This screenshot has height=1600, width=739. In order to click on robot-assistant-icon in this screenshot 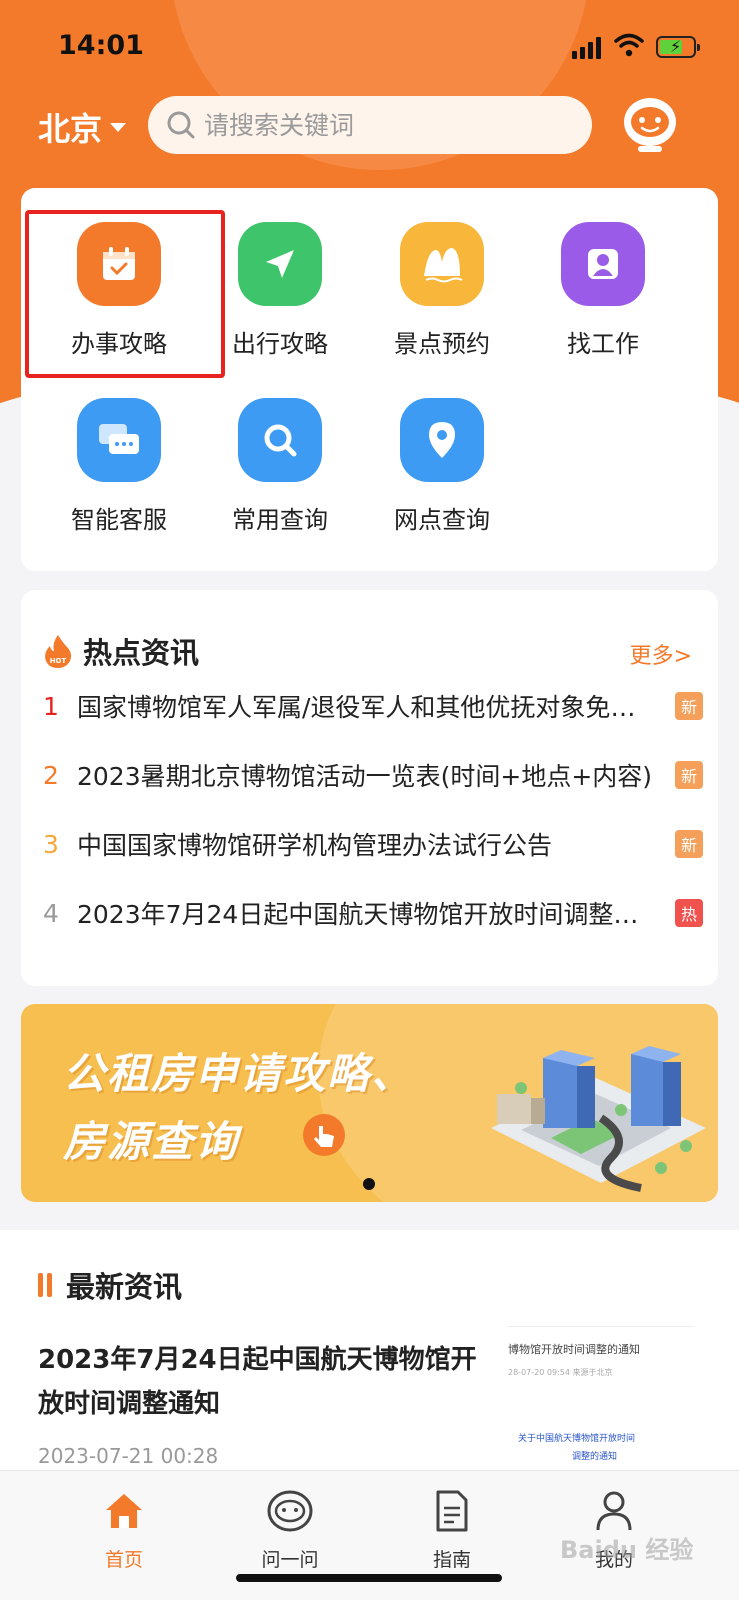, I will do `click(650, 124)`.